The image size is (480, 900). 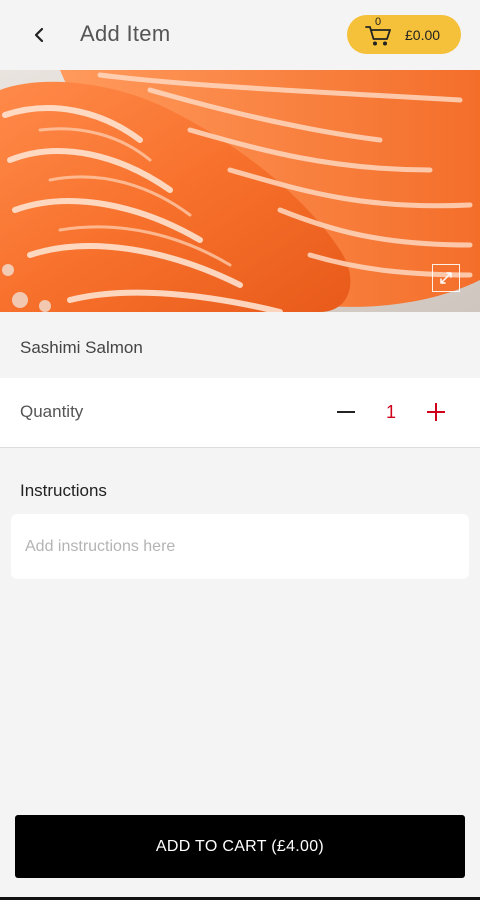 I want to click on quantity-label: Quantity, so click(x=52, y=411).